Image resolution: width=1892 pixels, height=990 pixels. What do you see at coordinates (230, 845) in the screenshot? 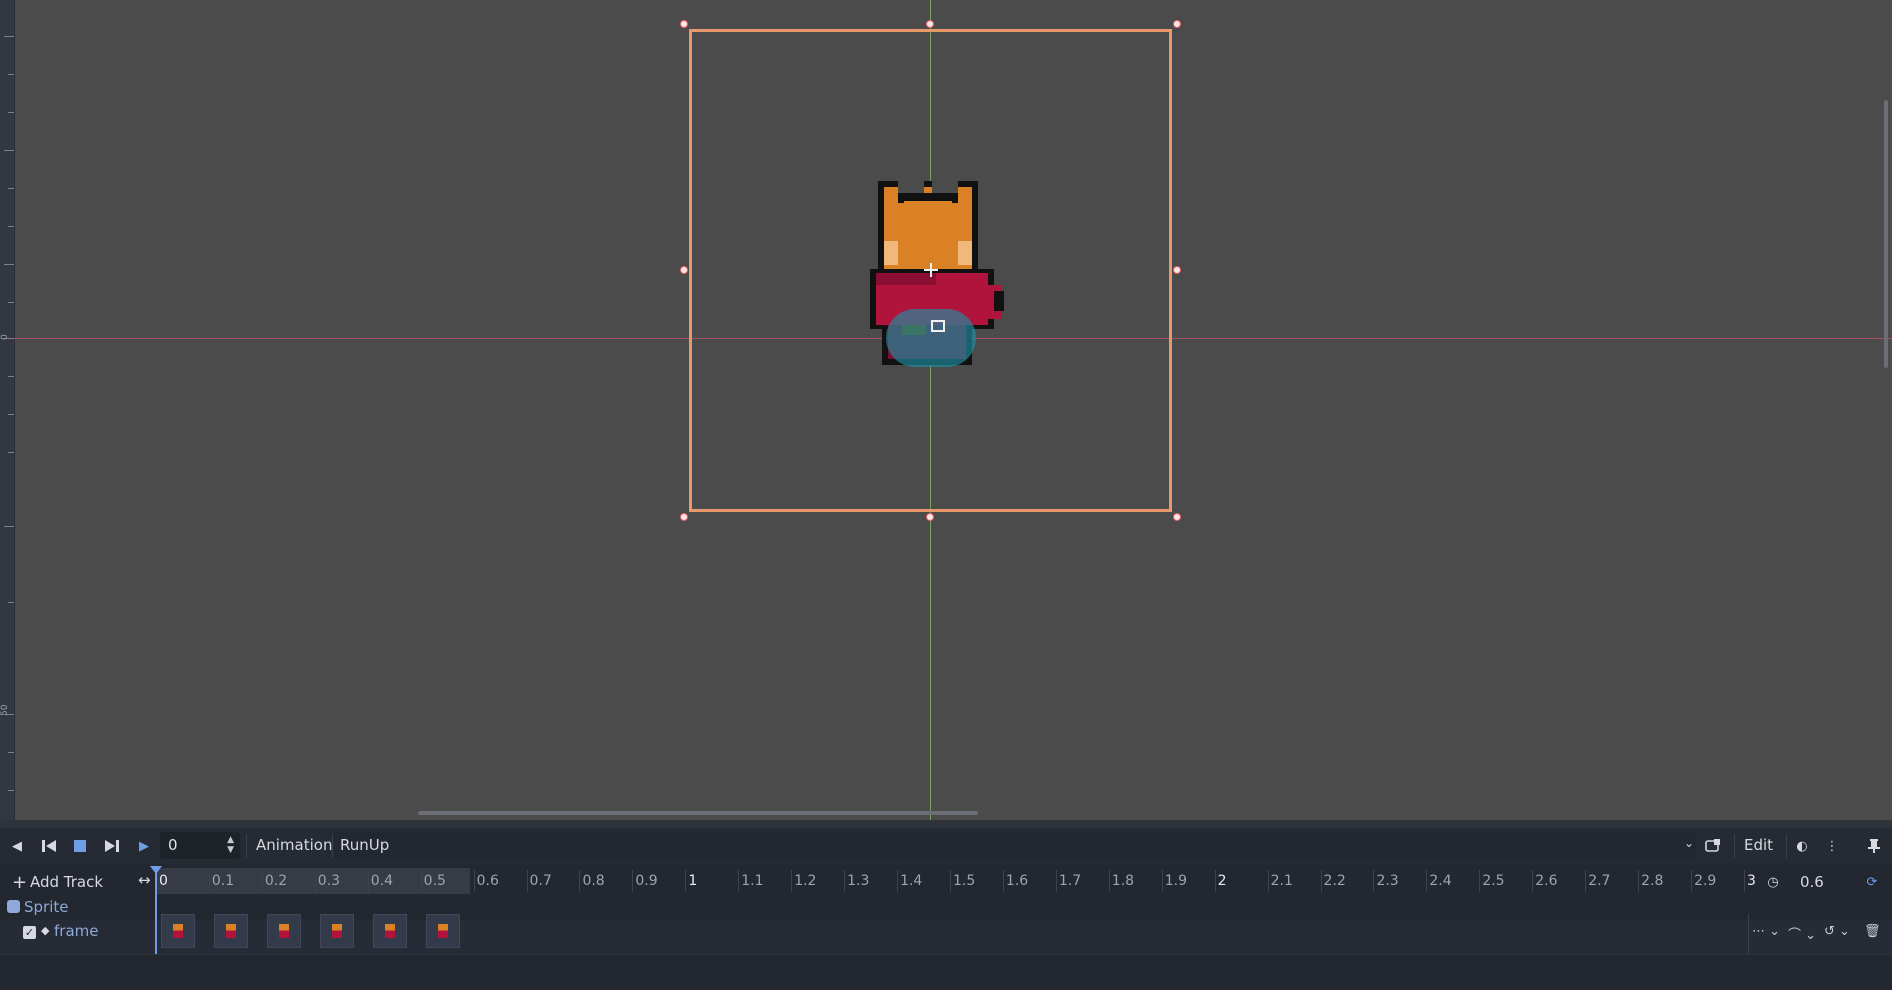
I see `spin-arrows-icon: ▲ ▼` at bounding box center [230, 845].